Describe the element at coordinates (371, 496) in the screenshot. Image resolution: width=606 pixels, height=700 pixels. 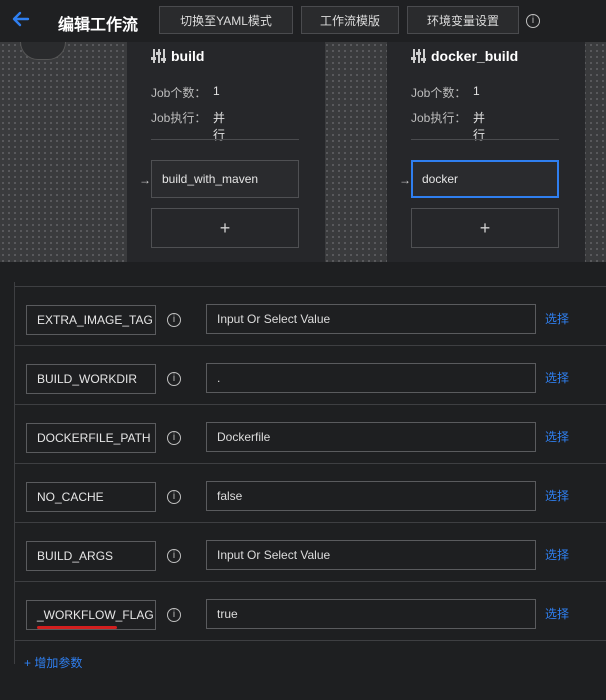
I see `param-value-input: false` at that location.